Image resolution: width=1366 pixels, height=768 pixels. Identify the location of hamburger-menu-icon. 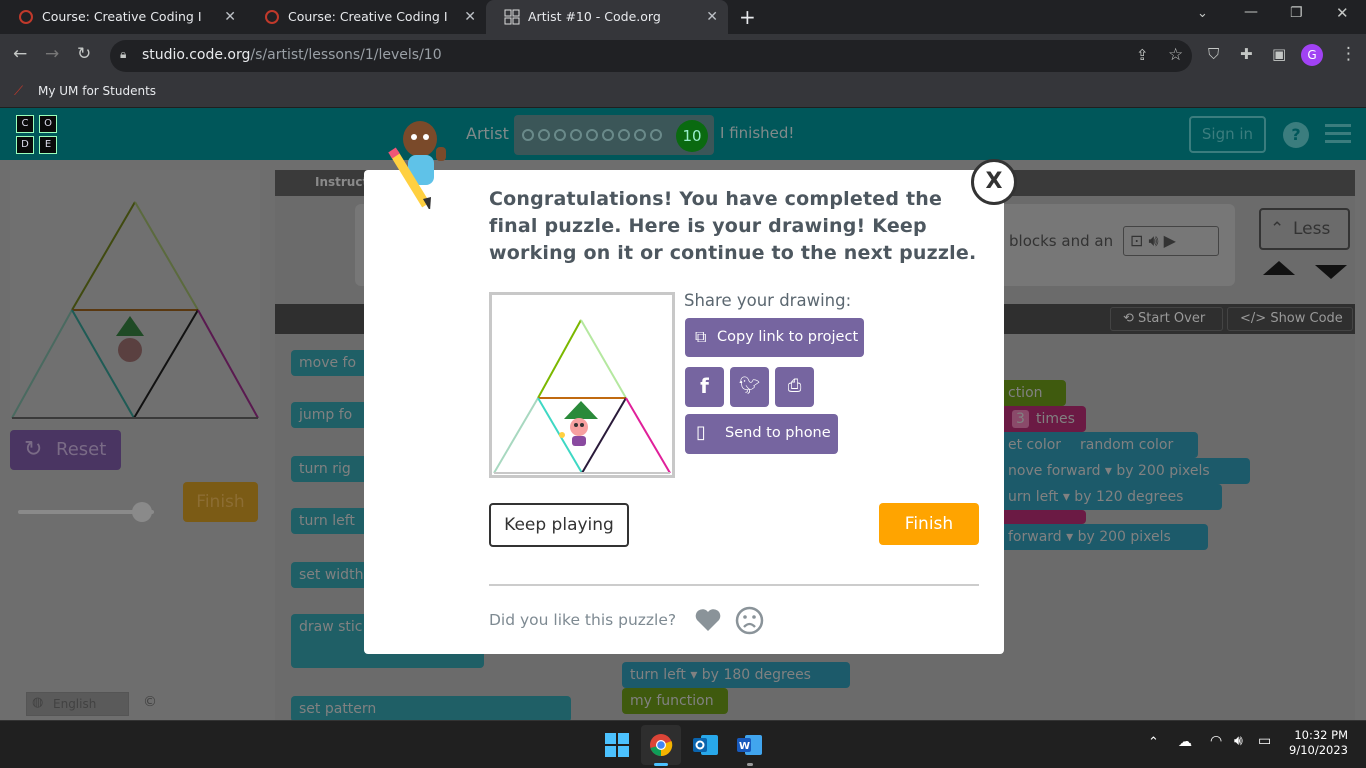
(1338, 125).